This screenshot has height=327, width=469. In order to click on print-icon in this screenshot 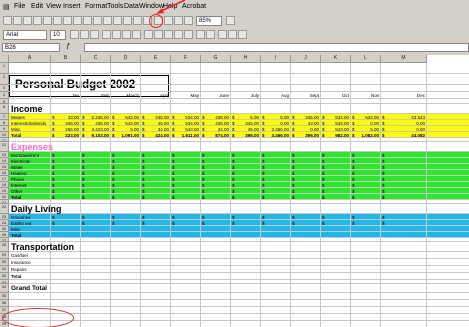, I will do `click(37, 20)`.